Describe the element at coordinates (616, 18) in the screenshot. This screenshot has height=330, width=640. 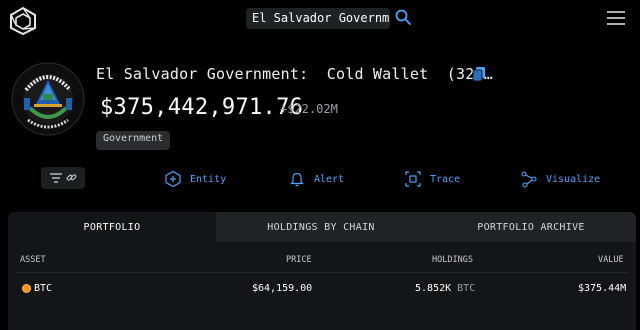
I see `hamburger-menu-icon` at that location.